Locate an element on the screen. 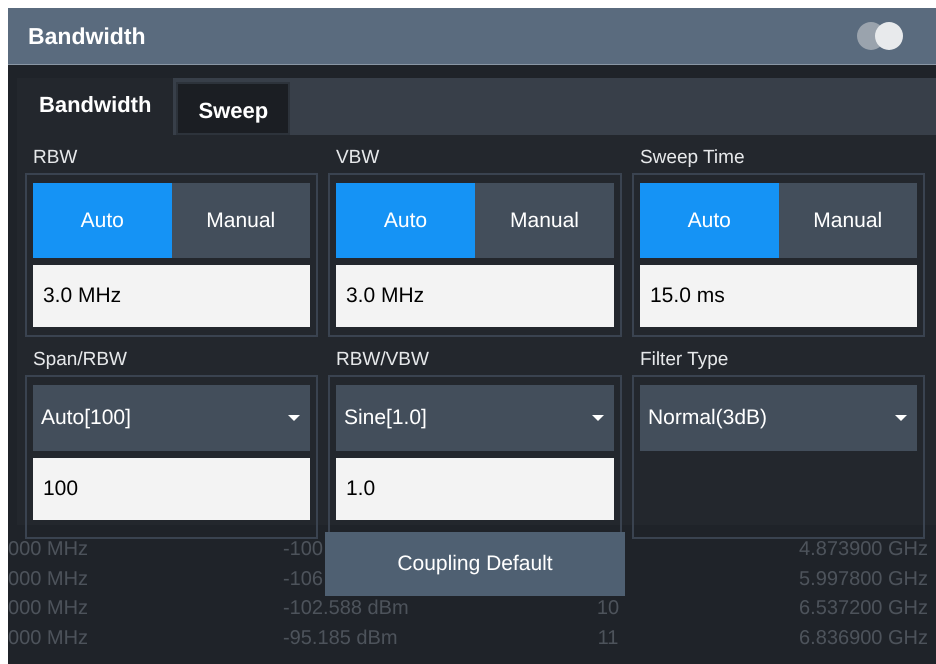  input-field: 1.0 is located at coordinates (475, 489).